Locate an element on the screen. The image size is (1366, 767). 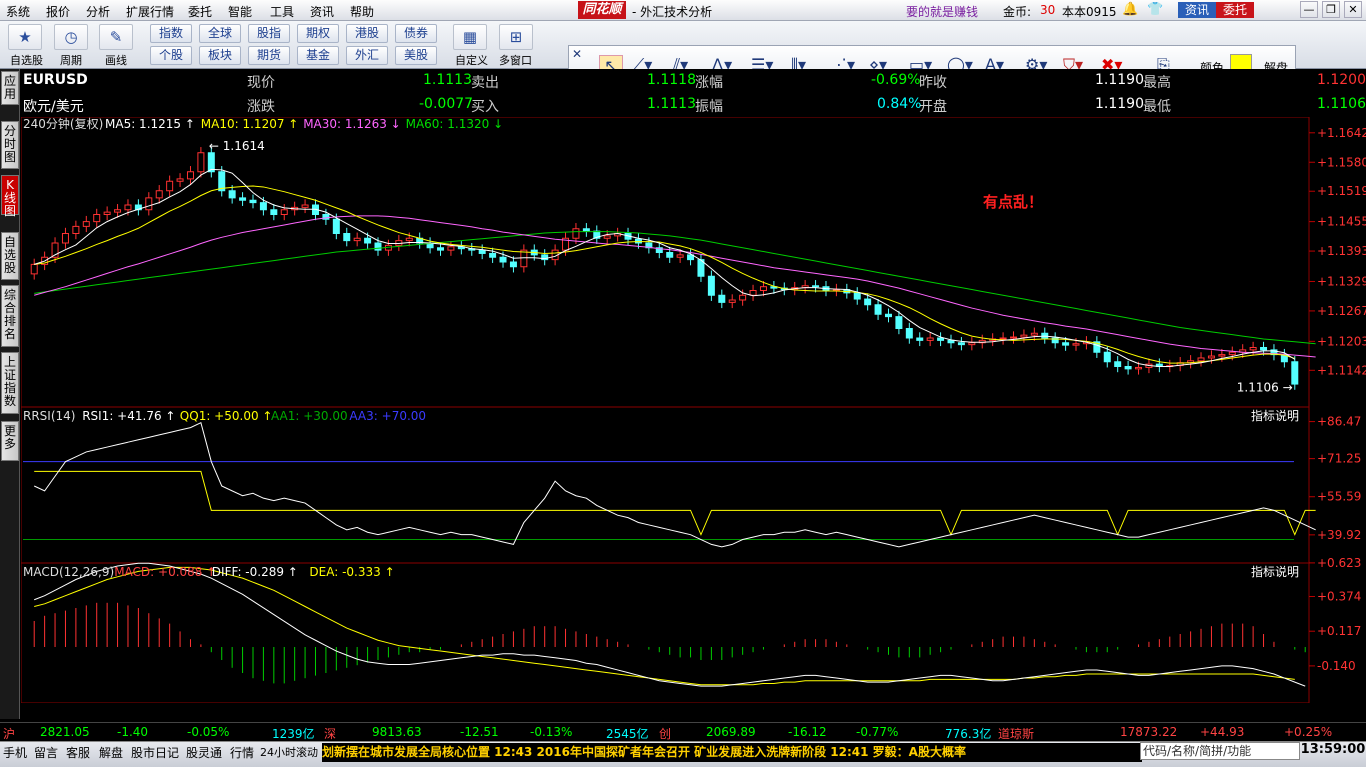
market-button-11: 美股 is located at coordinates (416, 55).